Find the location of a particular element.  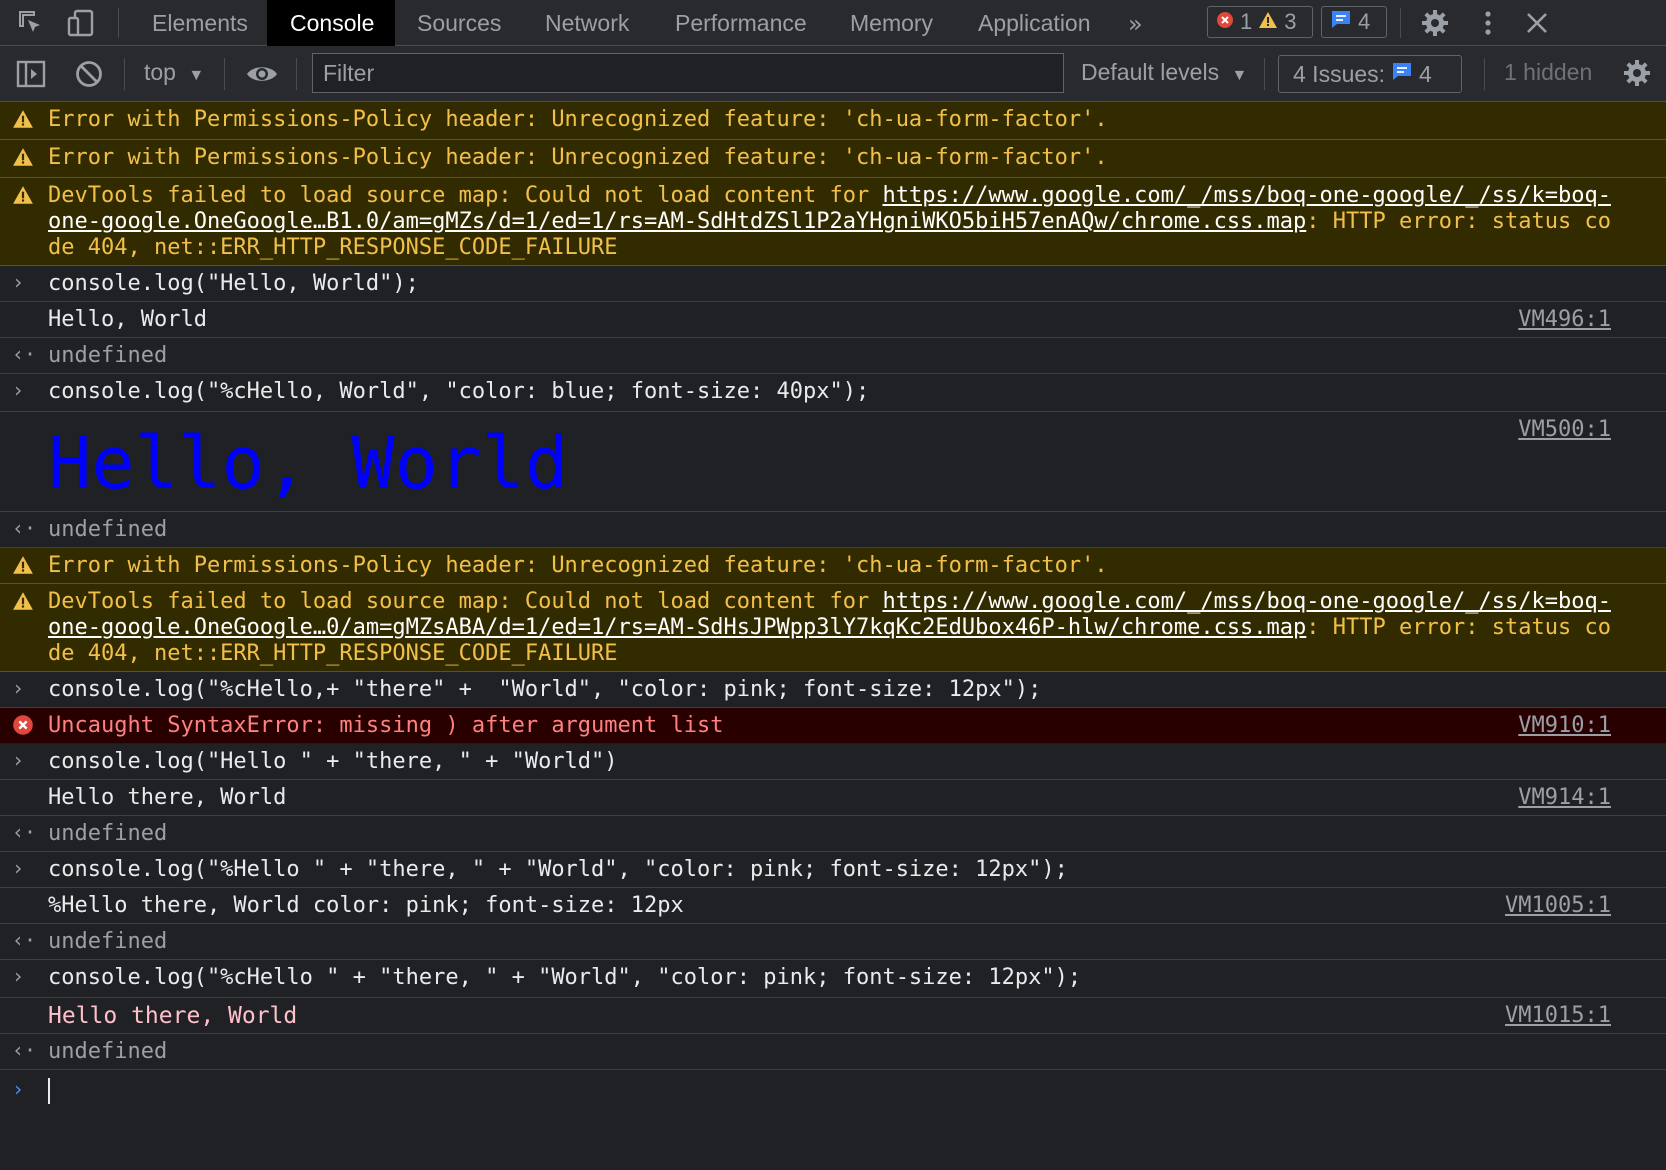

inspect-element-icon is located at coordinates (31, 23).